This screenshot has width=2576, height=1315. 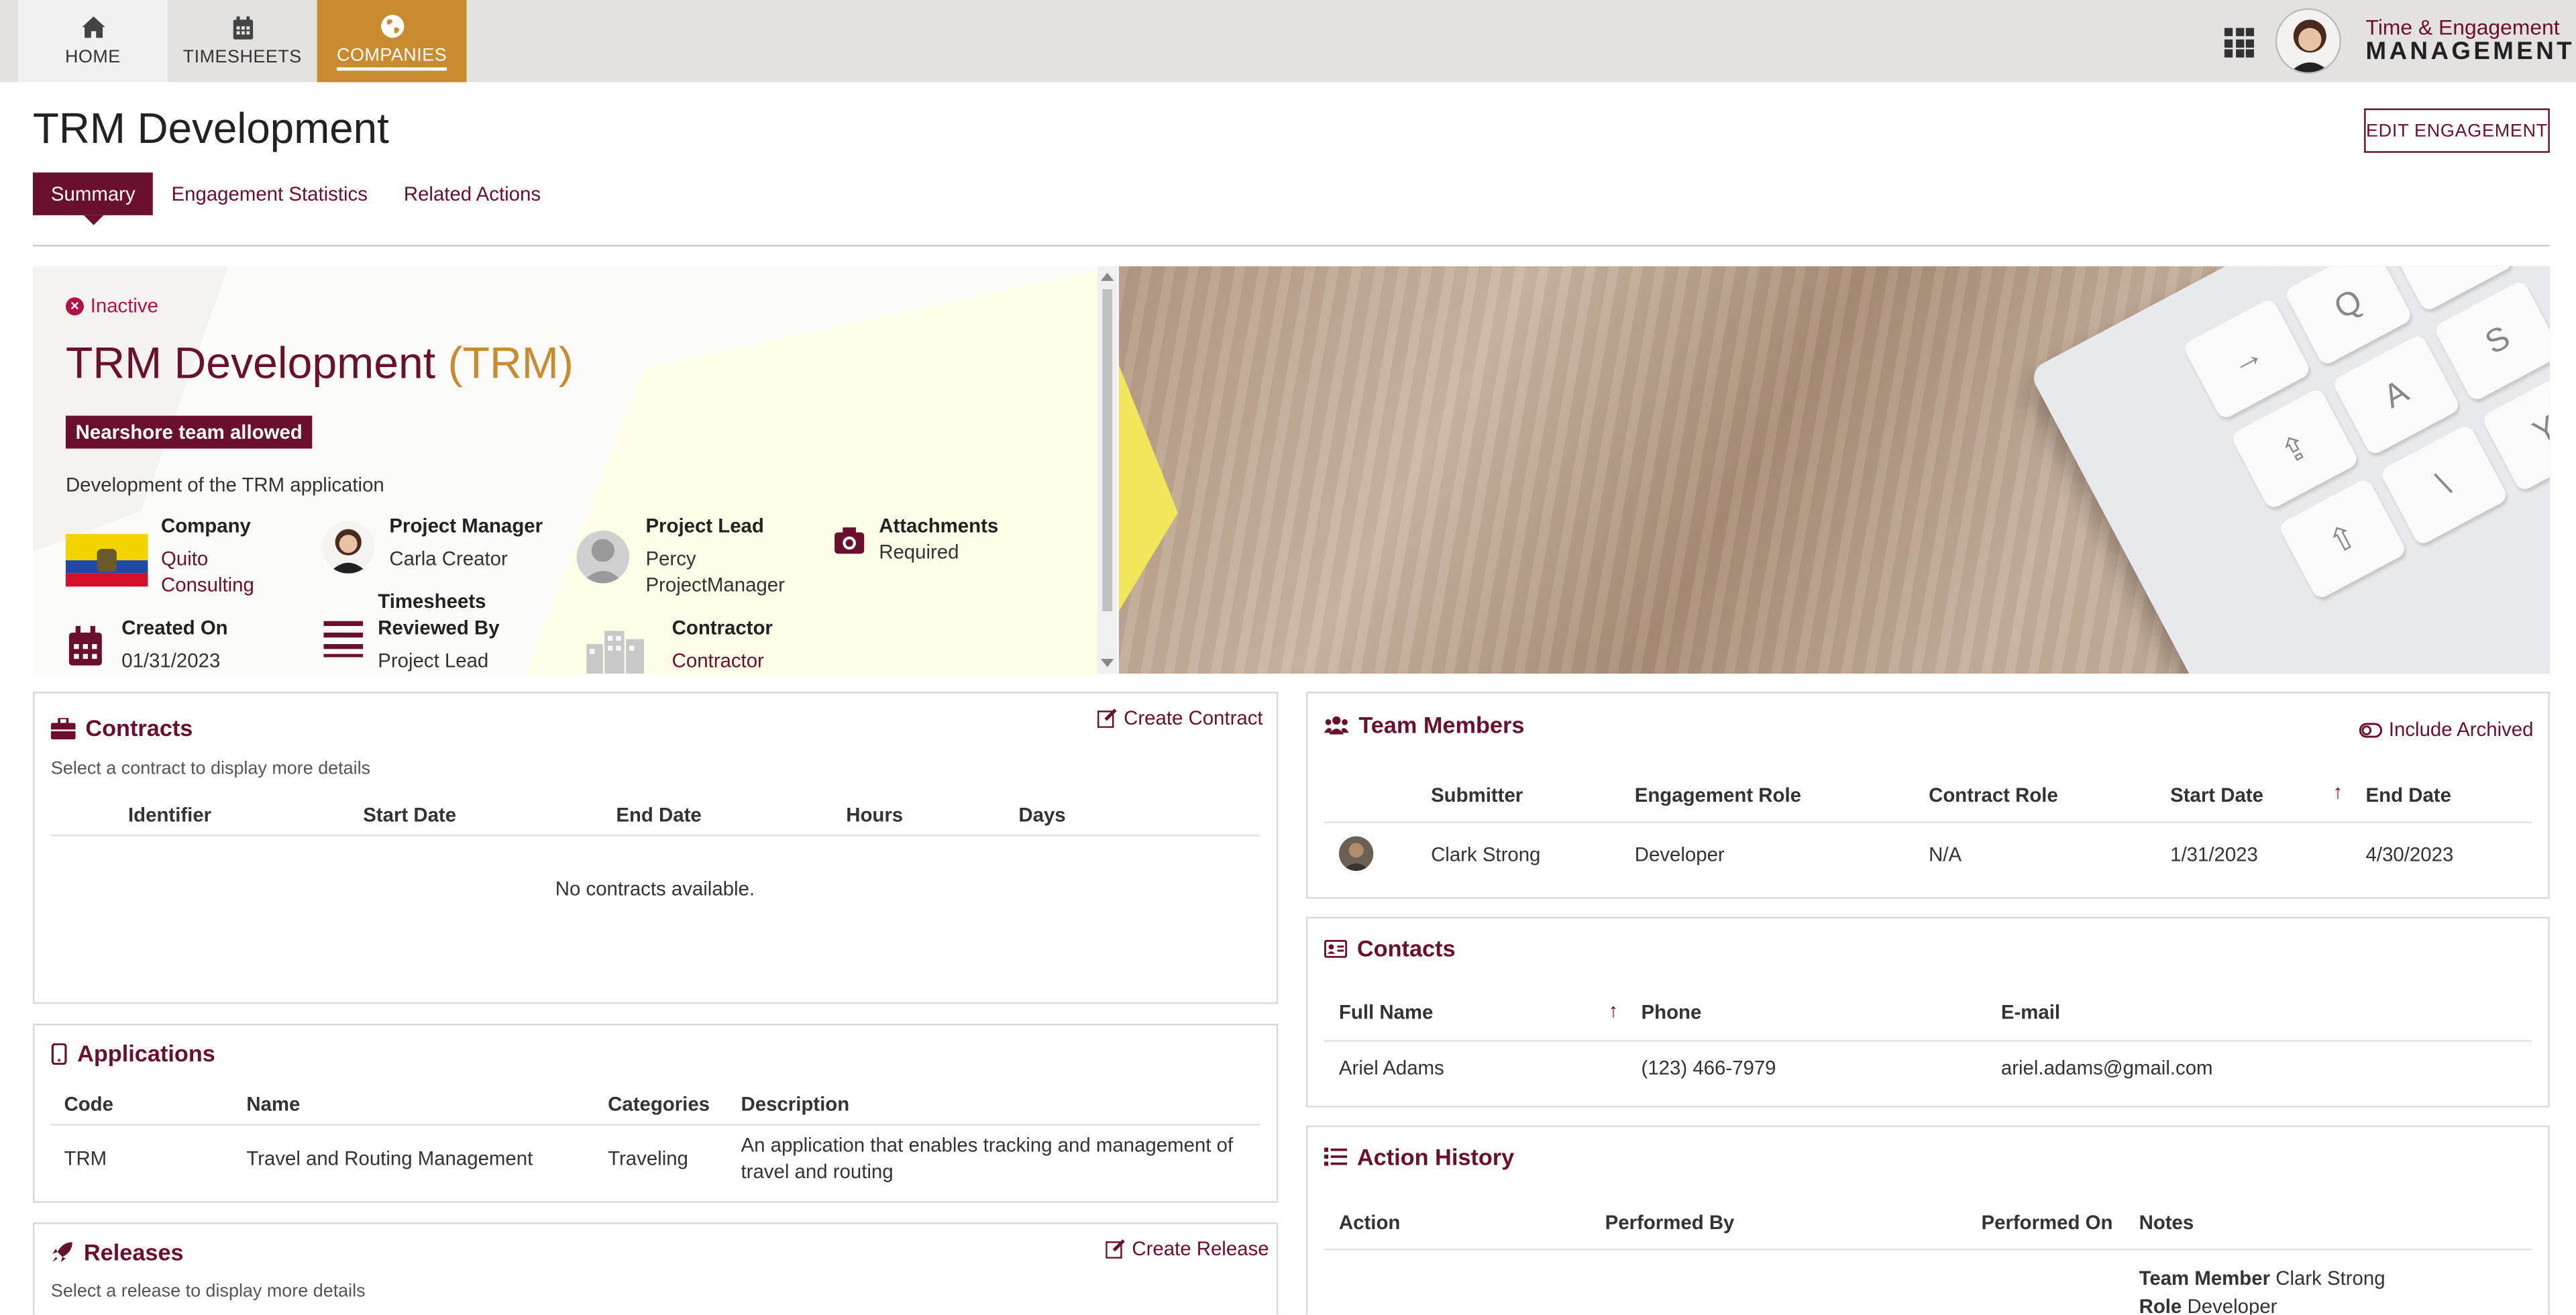 I want to click on toggle-icon, so click(x=2371, y=730).